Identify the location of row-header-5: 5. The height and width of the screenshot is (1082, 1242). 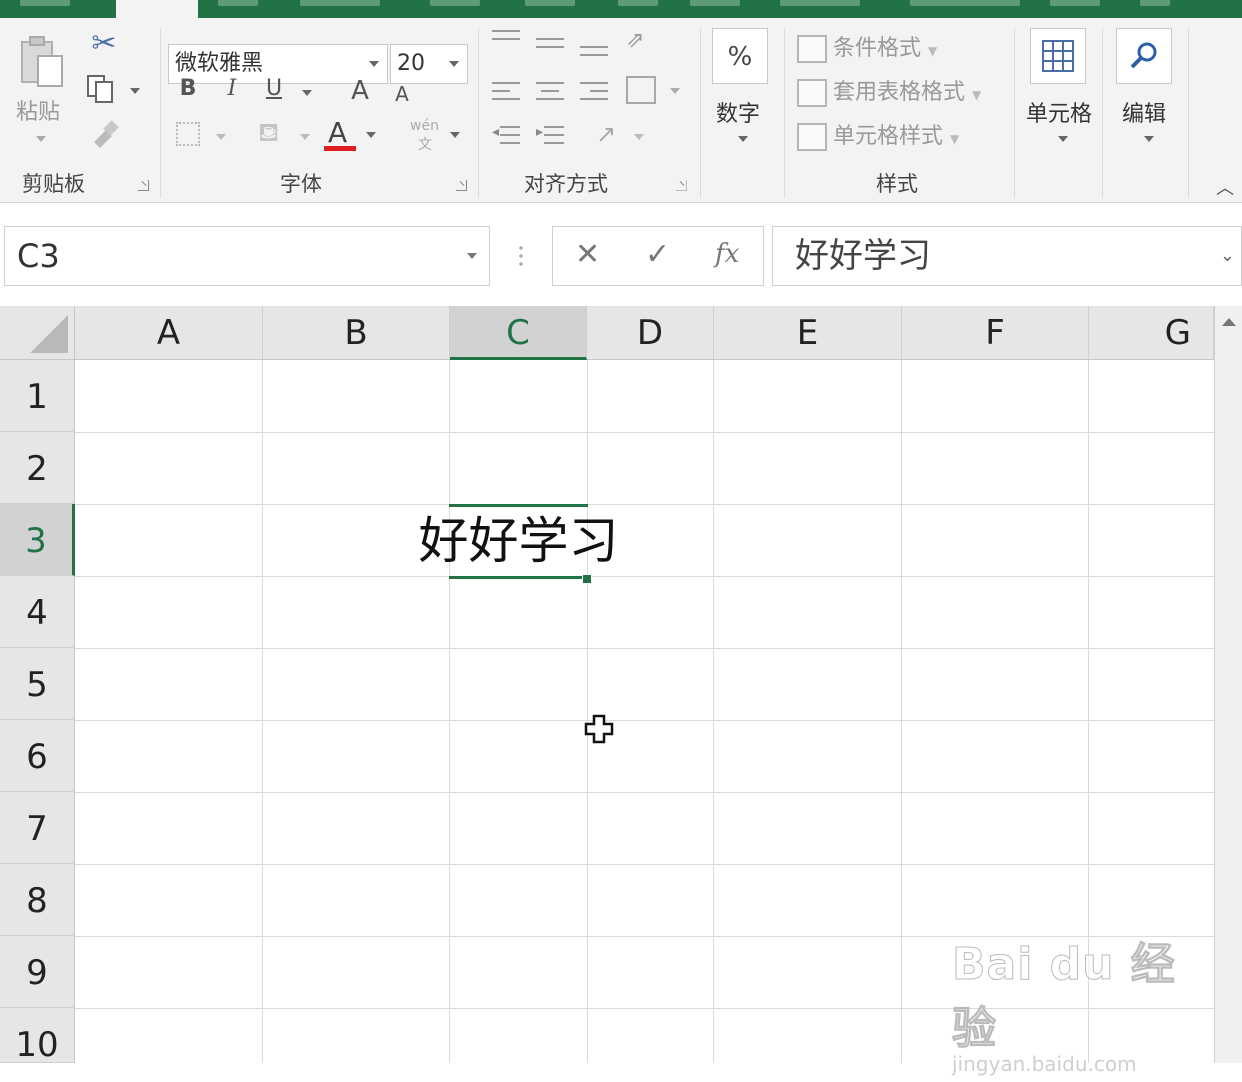
(37, 684).